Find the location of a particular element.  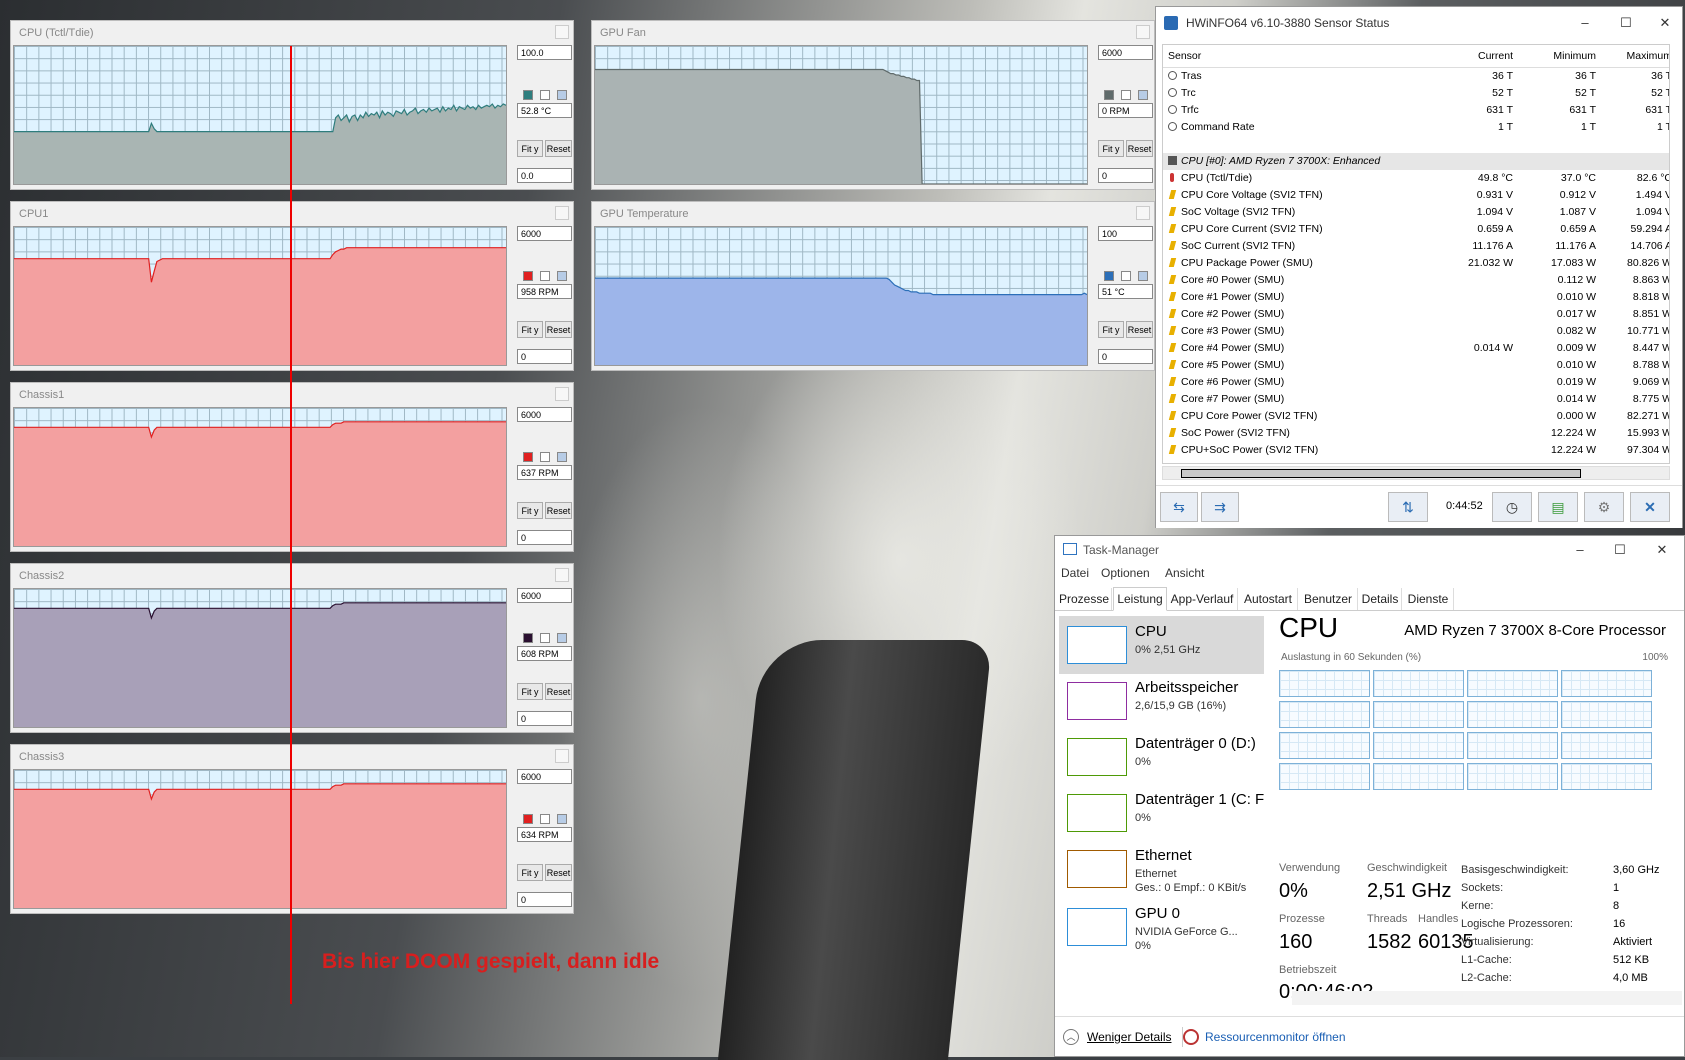

tm-titlebar: Task-Manager – ☐ ✕ is located at coordinates (1369, 550).